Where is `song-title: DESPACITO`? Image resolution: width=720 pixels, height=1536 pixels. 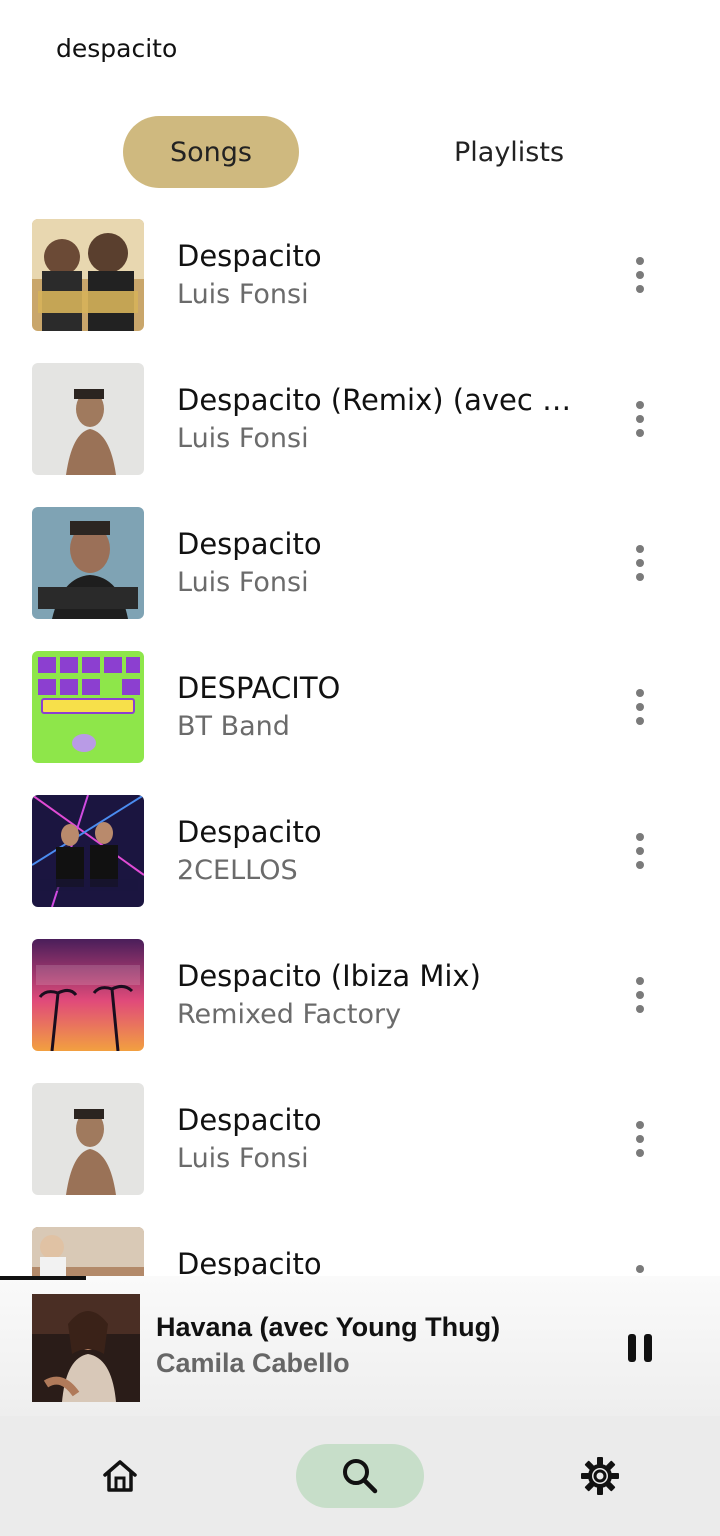 song-title: DESPACITO is located at coordinates (259, 688).